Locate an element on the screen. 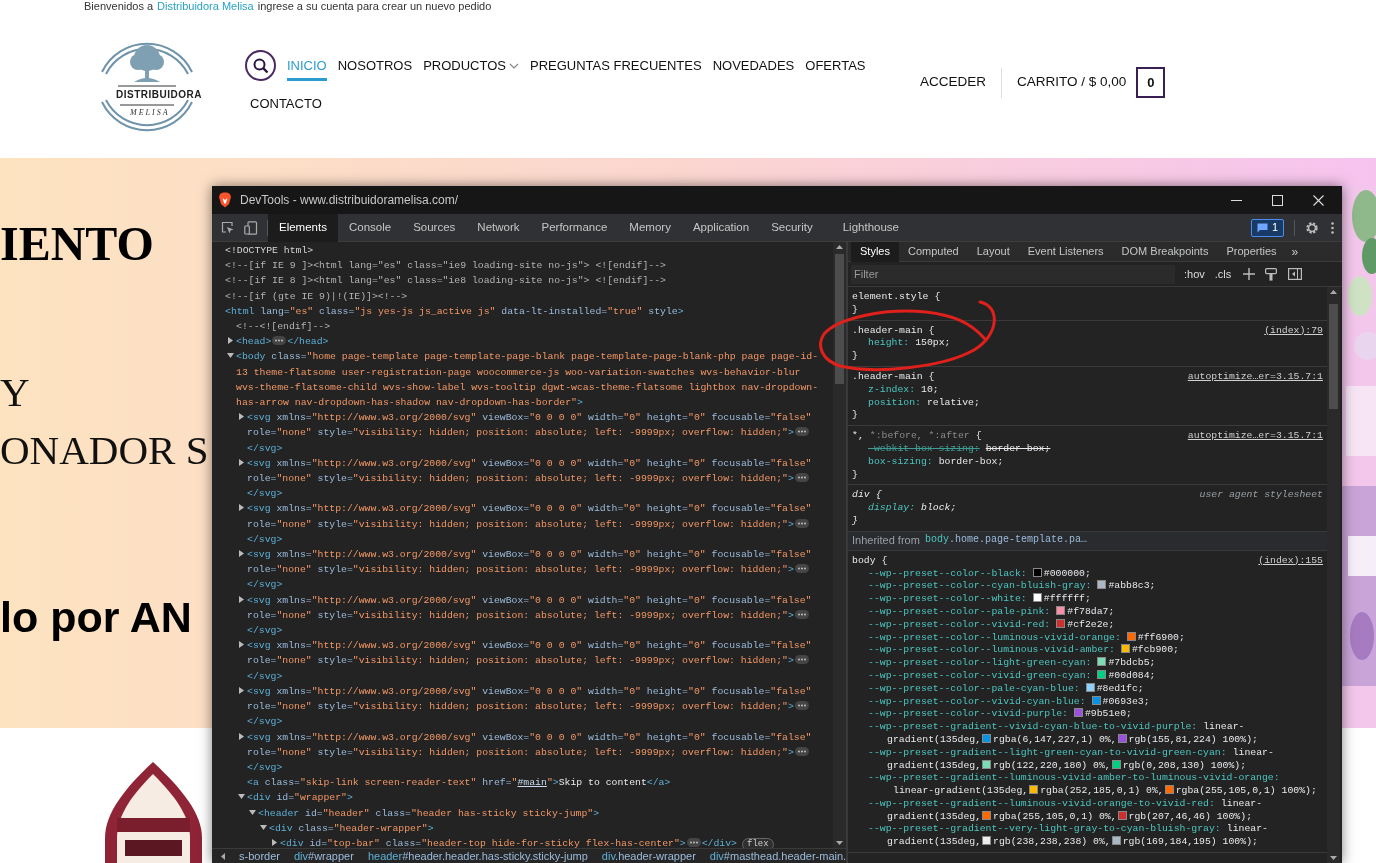 The image size is (1376, 863). nav-link: OFERTAS is located at coordinates (835, 65).